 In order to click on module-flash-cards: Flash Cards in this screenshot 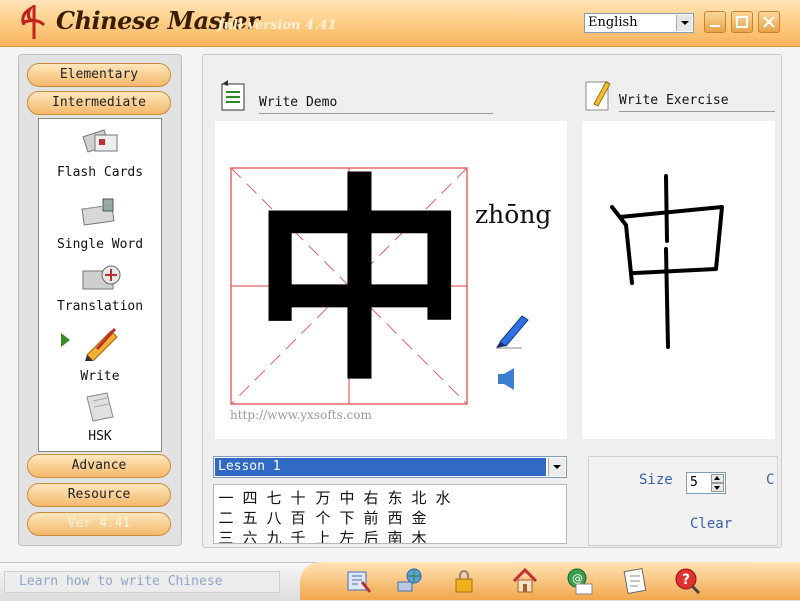, I will do `click(100, 153)`.